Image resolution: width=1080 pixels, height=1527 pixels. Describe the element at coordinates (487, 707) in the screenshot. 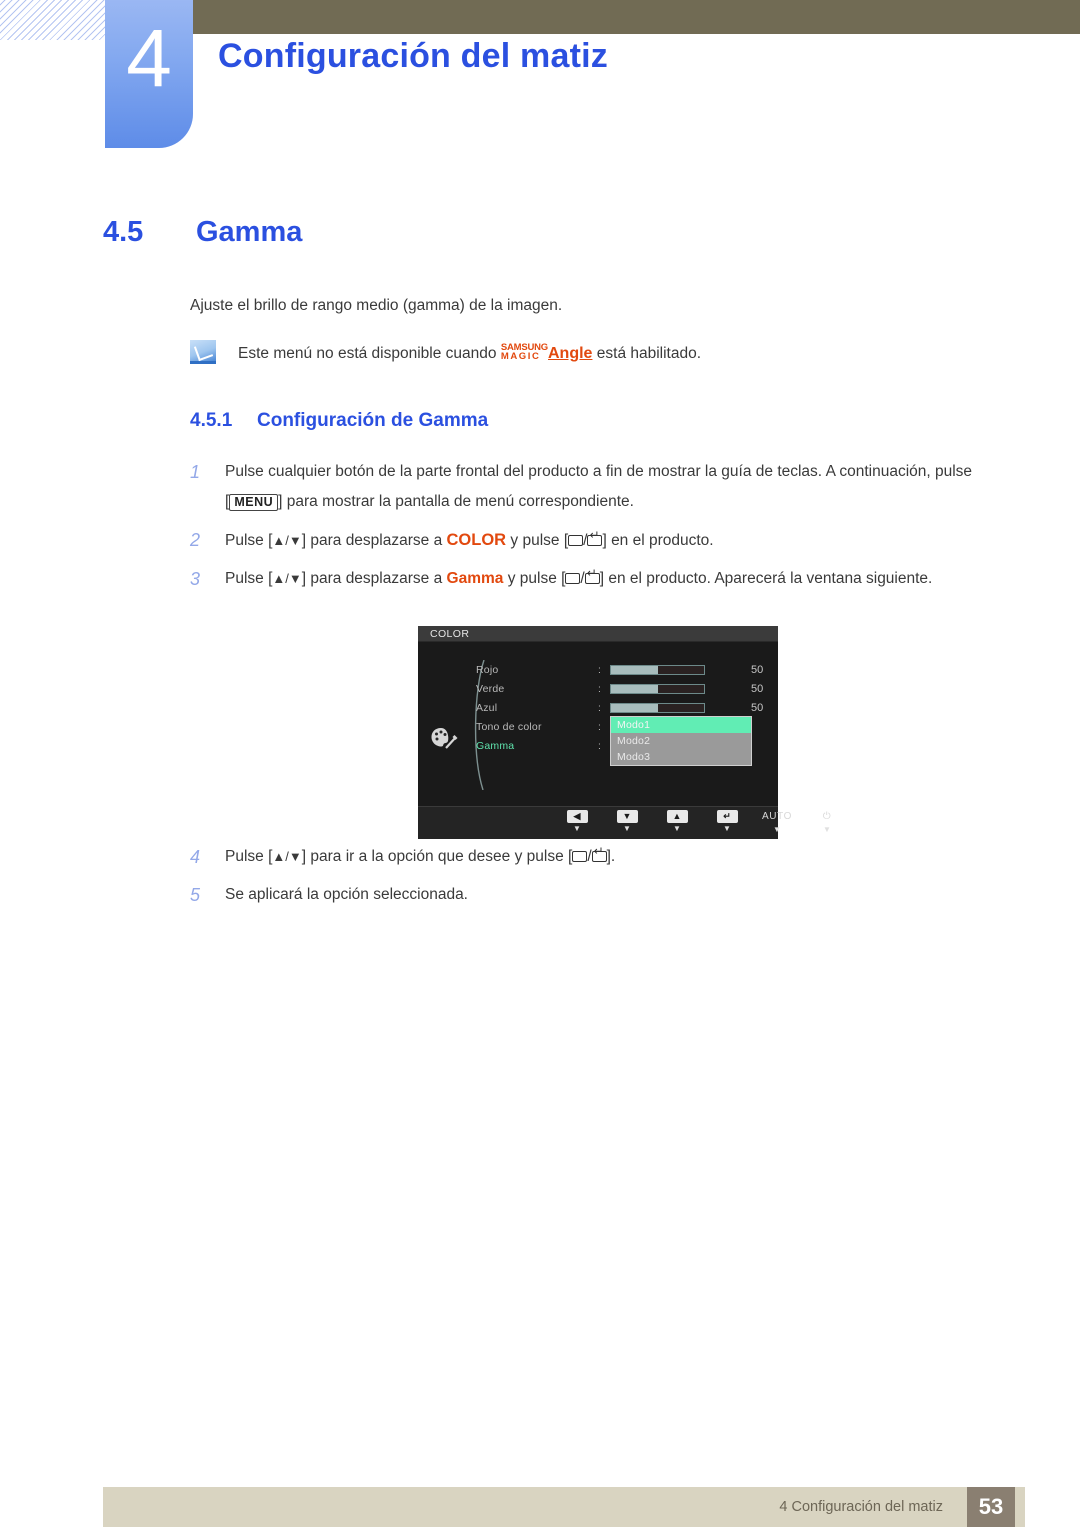

I see `osd-row-label: Azul` at that location.